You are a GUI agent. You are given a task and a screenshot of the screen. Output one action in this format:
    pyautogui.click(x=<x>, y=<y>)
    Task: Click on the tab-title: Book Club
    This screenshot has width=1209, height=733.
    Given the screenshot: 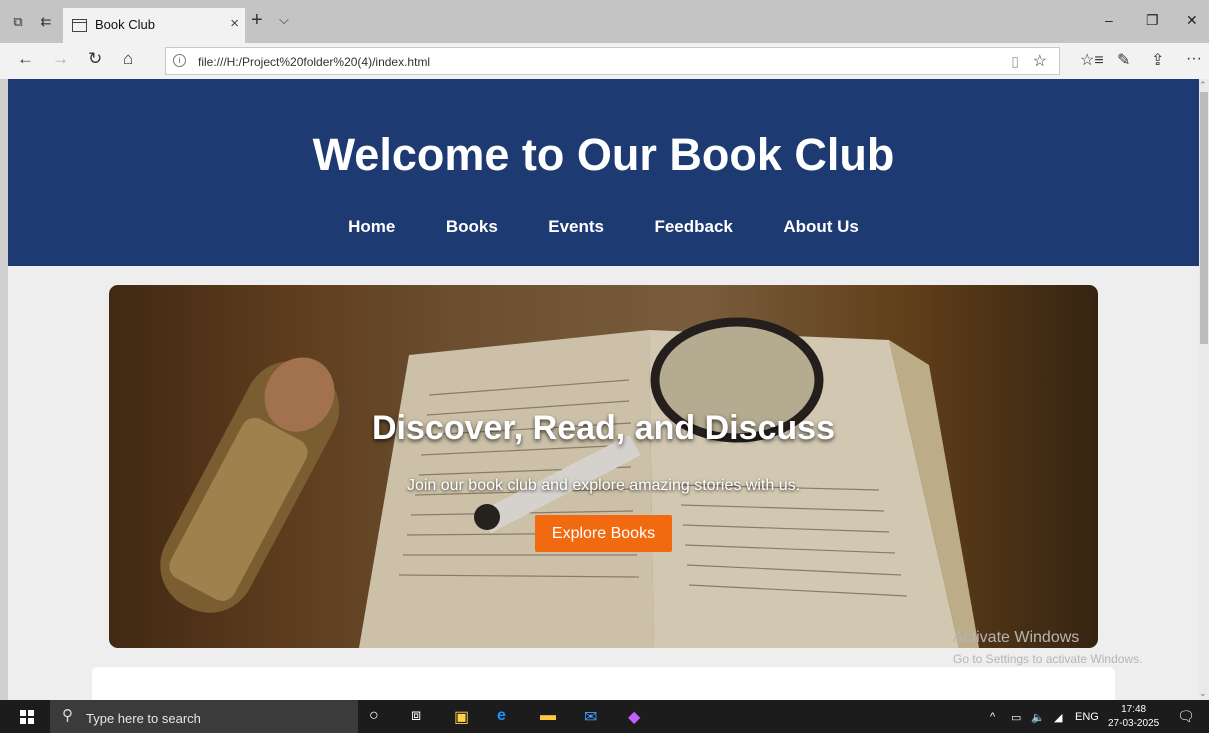 What is the action you would take?
    pyautogui.click(x=125, y=24)
    